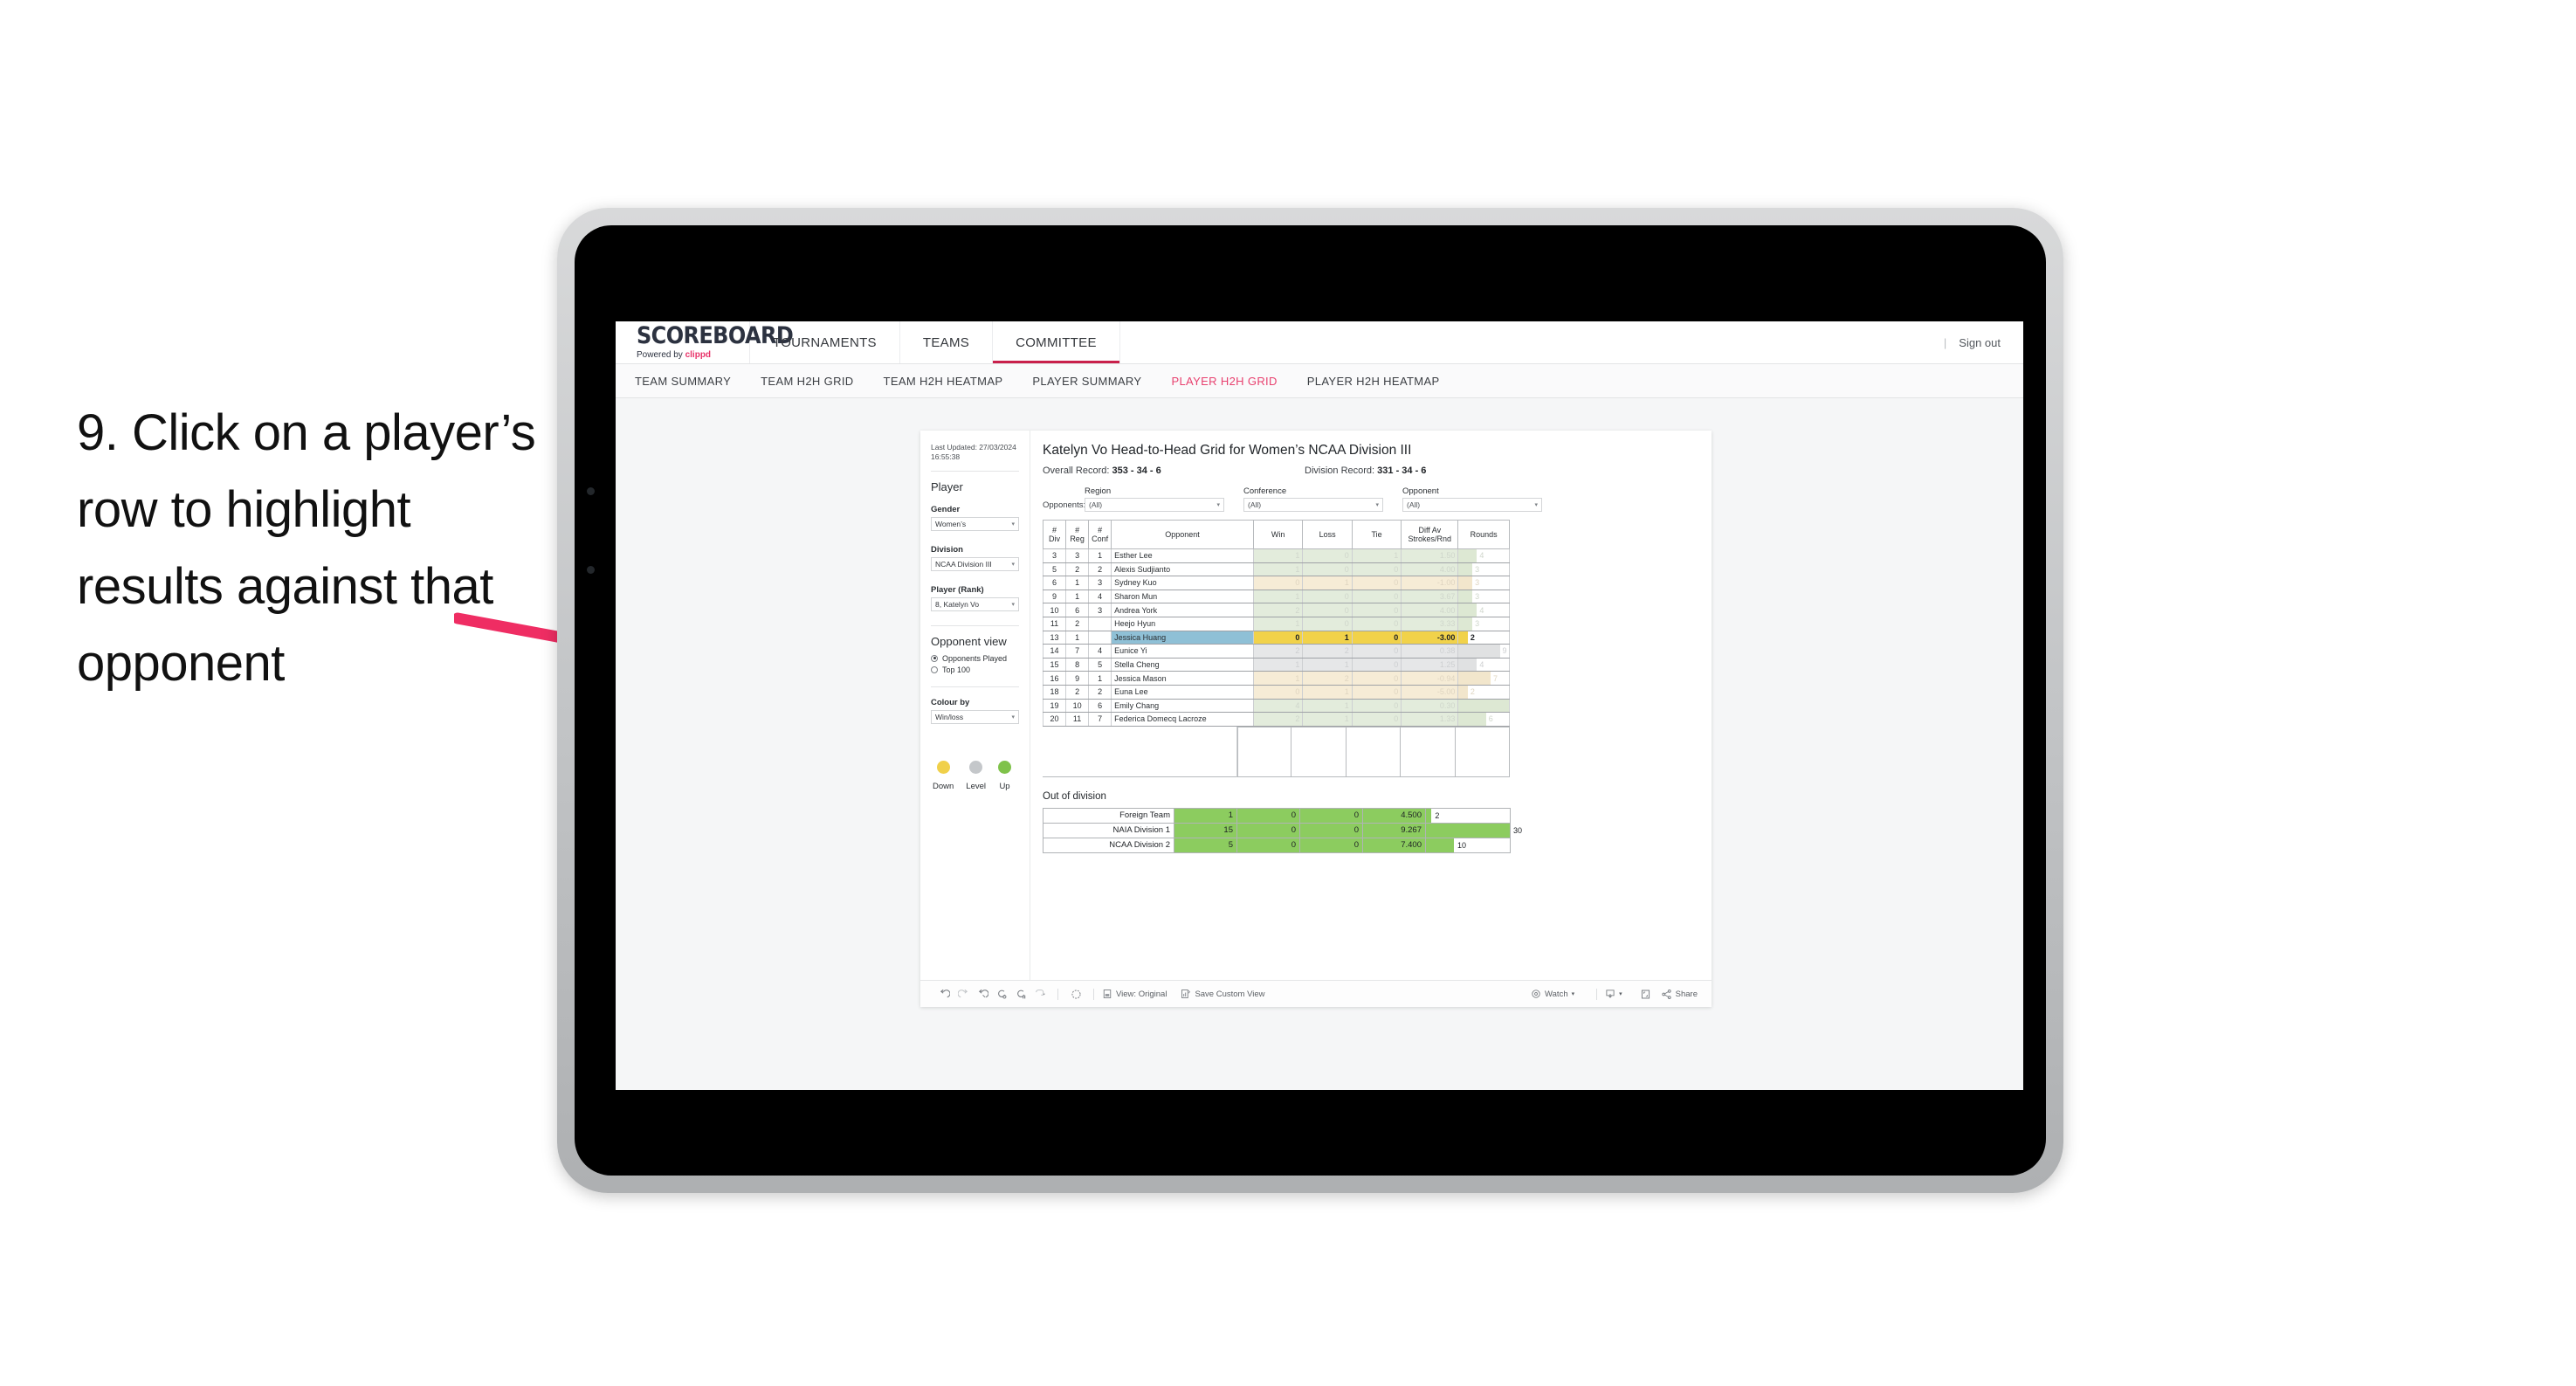  What do you see at coordinates (1552, 994) in the screenshot?
I see `watch-button: Watch ▾` at bounding box center [1552, 994].